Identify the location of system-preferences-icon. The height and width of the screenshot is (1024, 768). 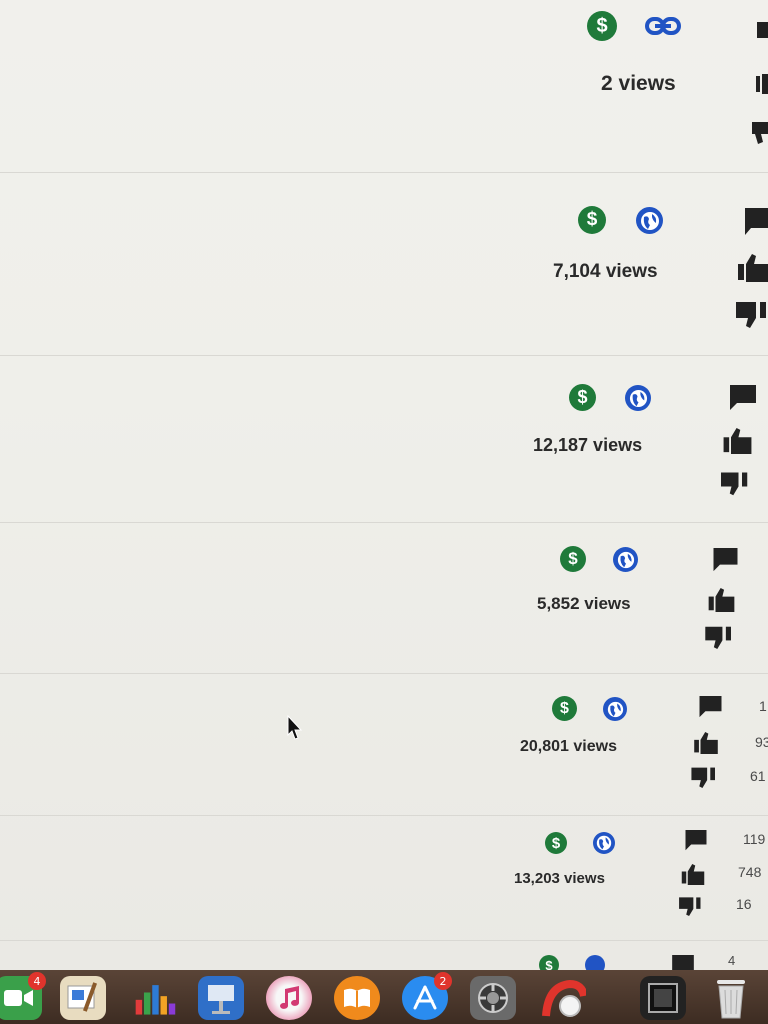
(493, 998).